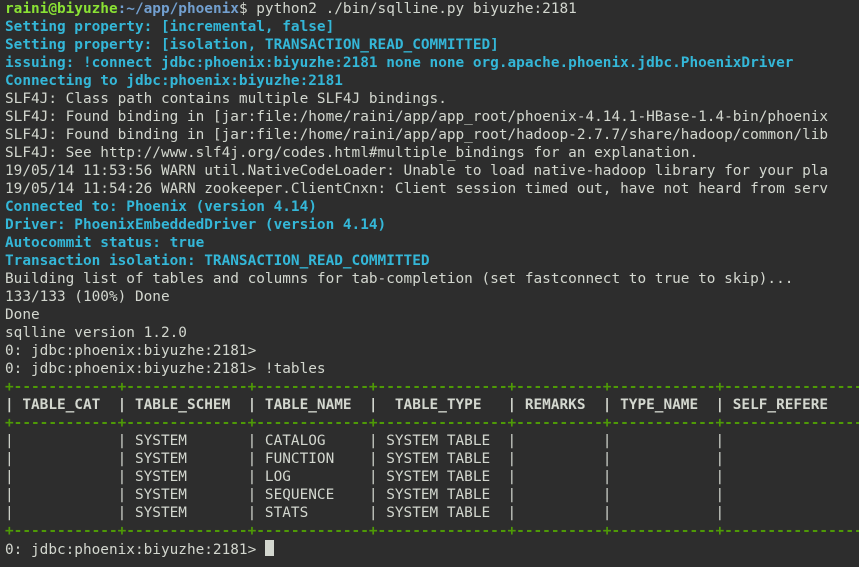 This screenshot has height=567, width=859. Describe the element at coordinates (161, 207) in the screenshot. I see `output-line: Connected to: Phoenix (version 4.14)` at that location.